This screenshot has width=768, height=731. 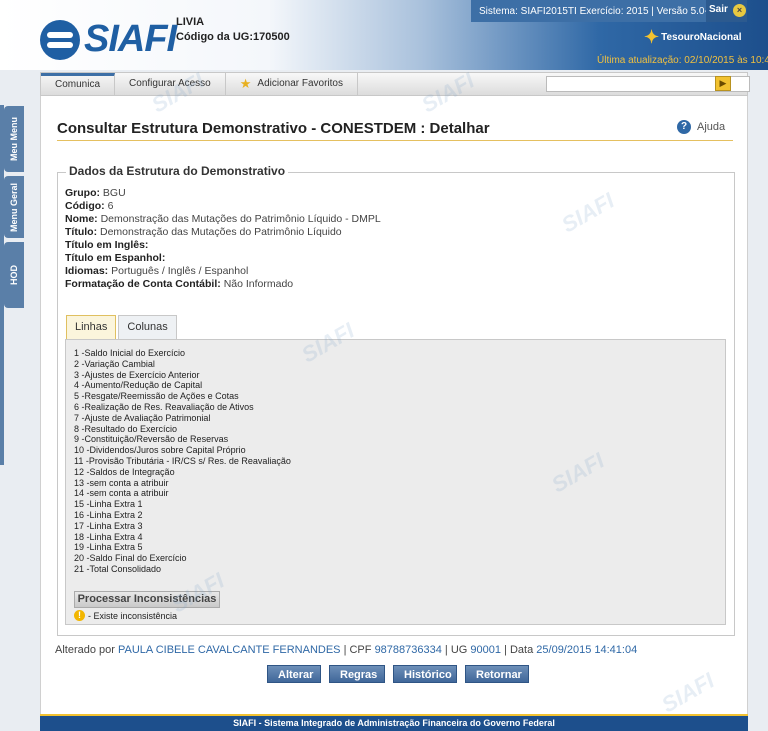 What do you see at coordinates (108, 547) in the screenshot?
I see `list-item: 19 -Linha Extra 5` at bounding box center [108, 547].